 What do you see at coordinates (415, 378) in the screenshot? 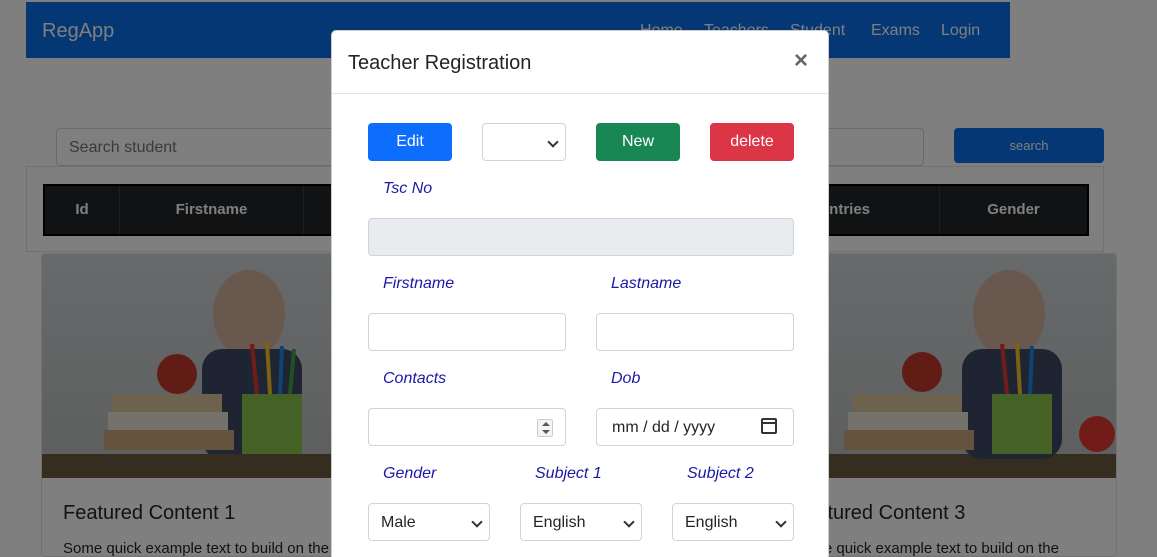
I see `contacts-label: Contacts` at bounding box center [415, 378].